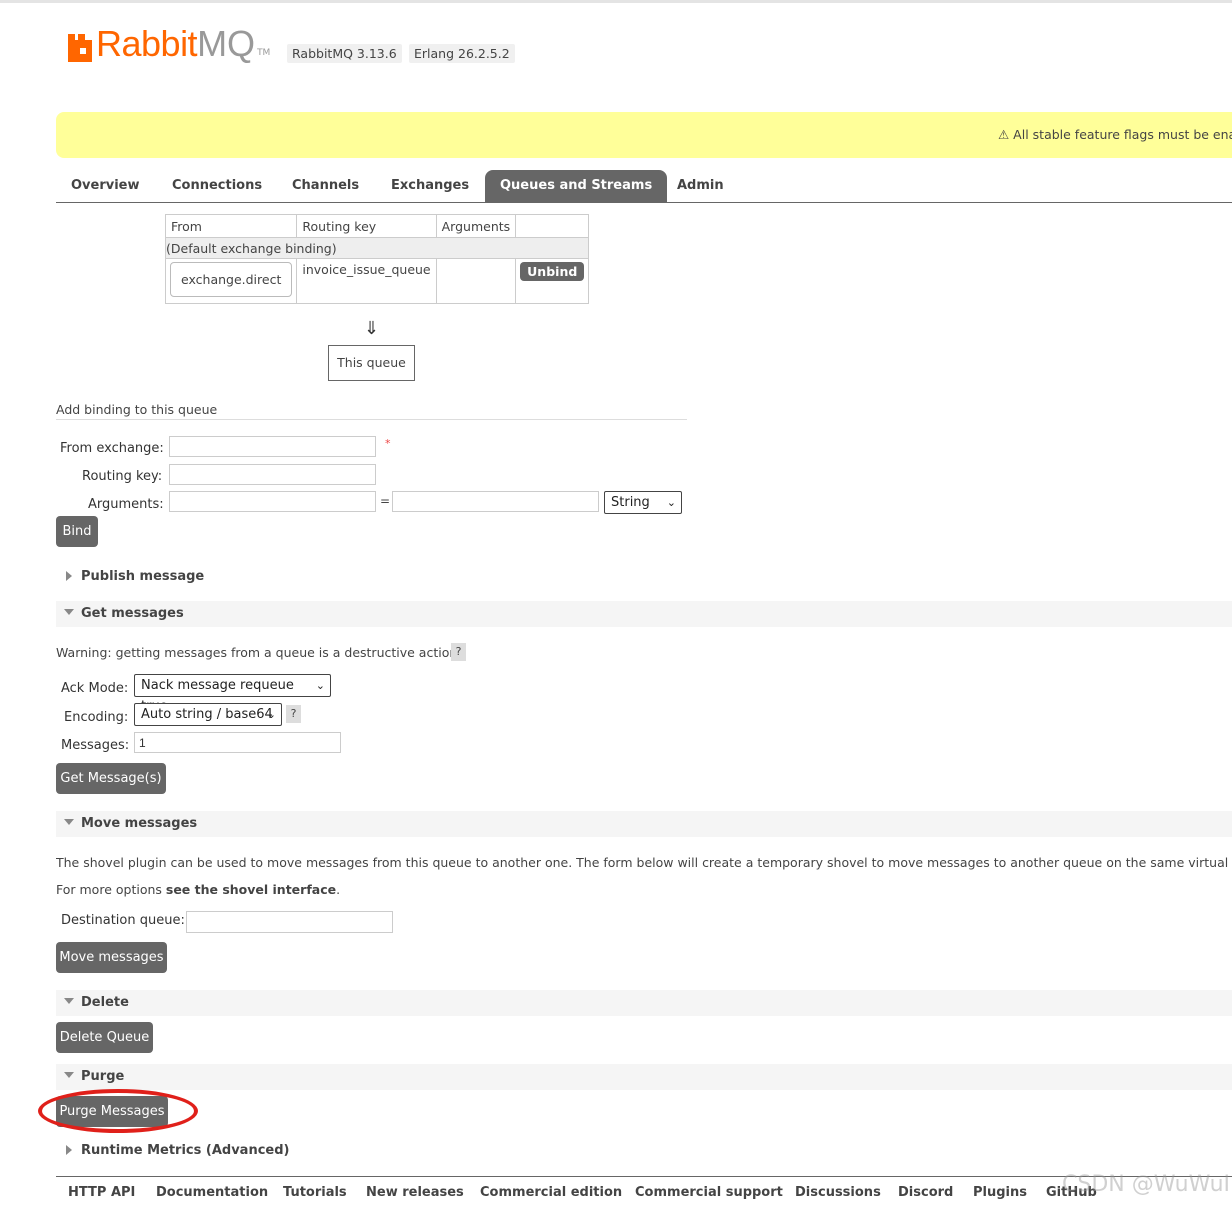  I want to click on argument-key-input, so click(272, 501).